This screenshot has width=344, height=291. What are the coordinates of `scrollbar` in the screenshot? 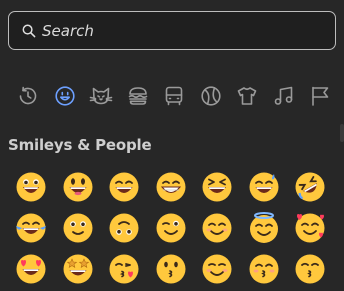 It's located at (342, 133).